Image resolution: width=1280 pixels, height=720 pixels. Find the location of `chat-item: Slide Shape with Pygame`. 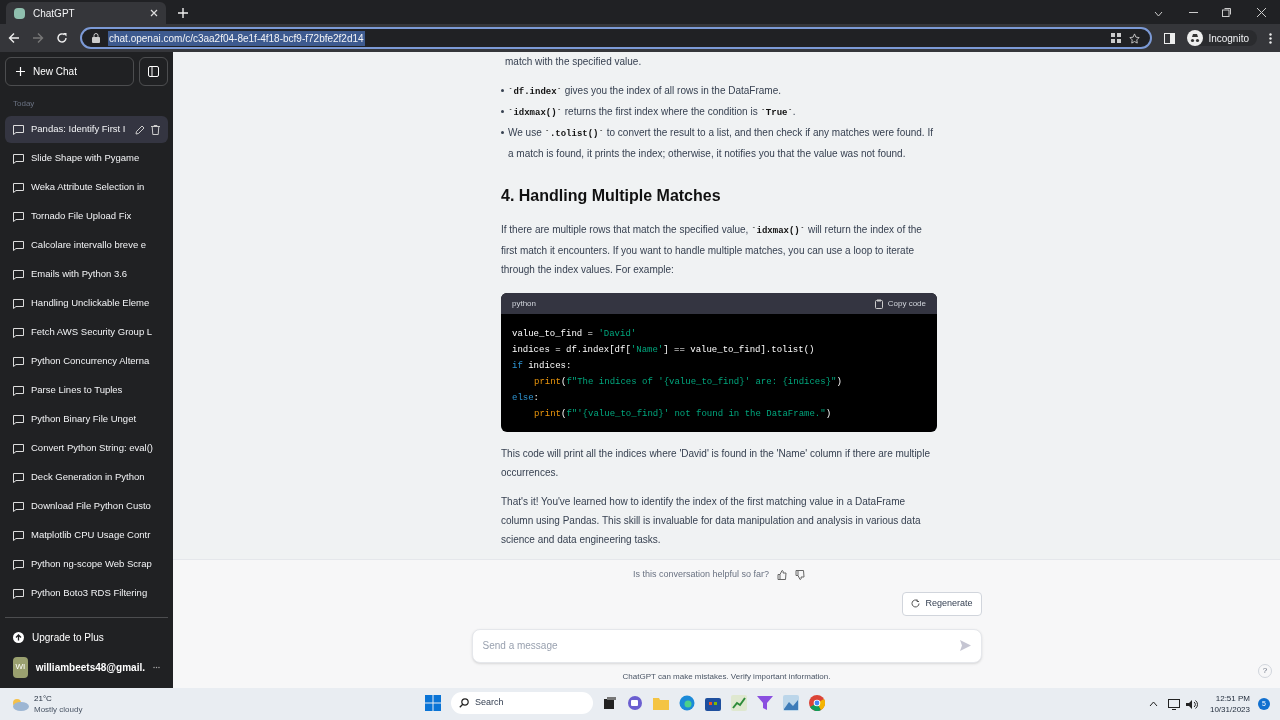

chat-item: Slide Shape with Pygame is located at coordinates (86, 158).